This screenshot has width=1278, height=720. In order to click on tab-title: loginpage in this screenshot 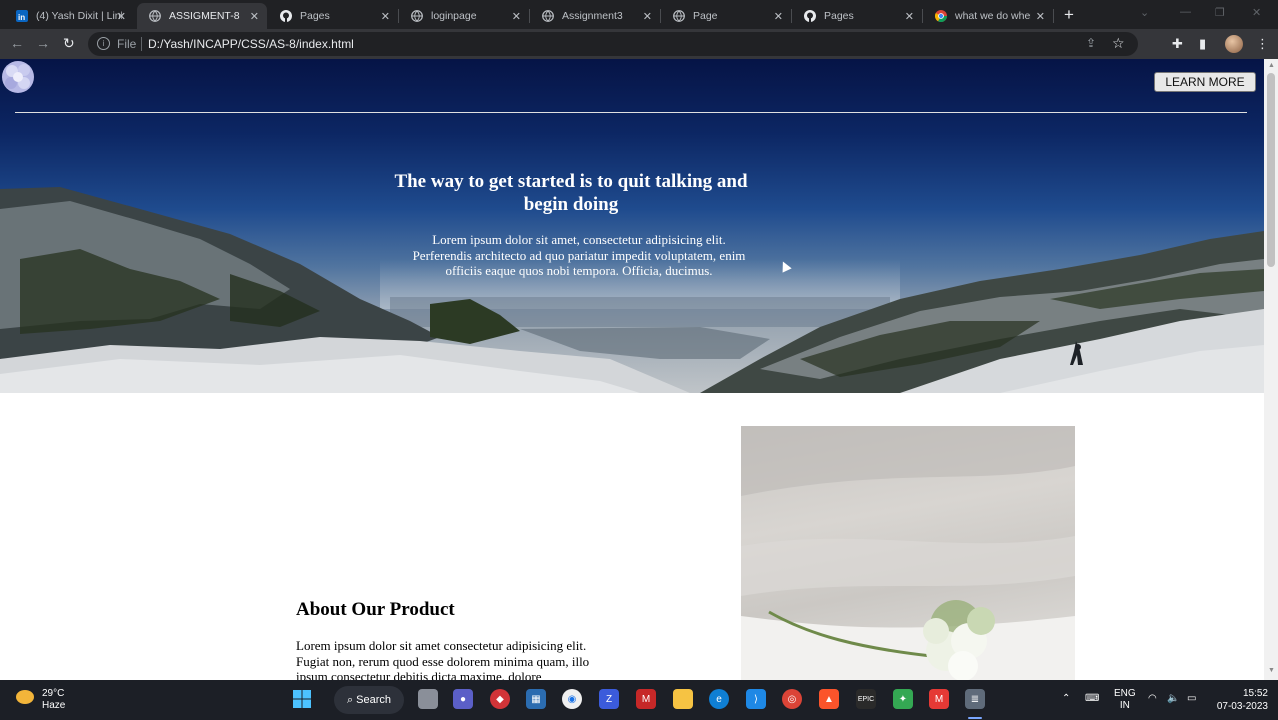, I will do `click(454, 16)`.